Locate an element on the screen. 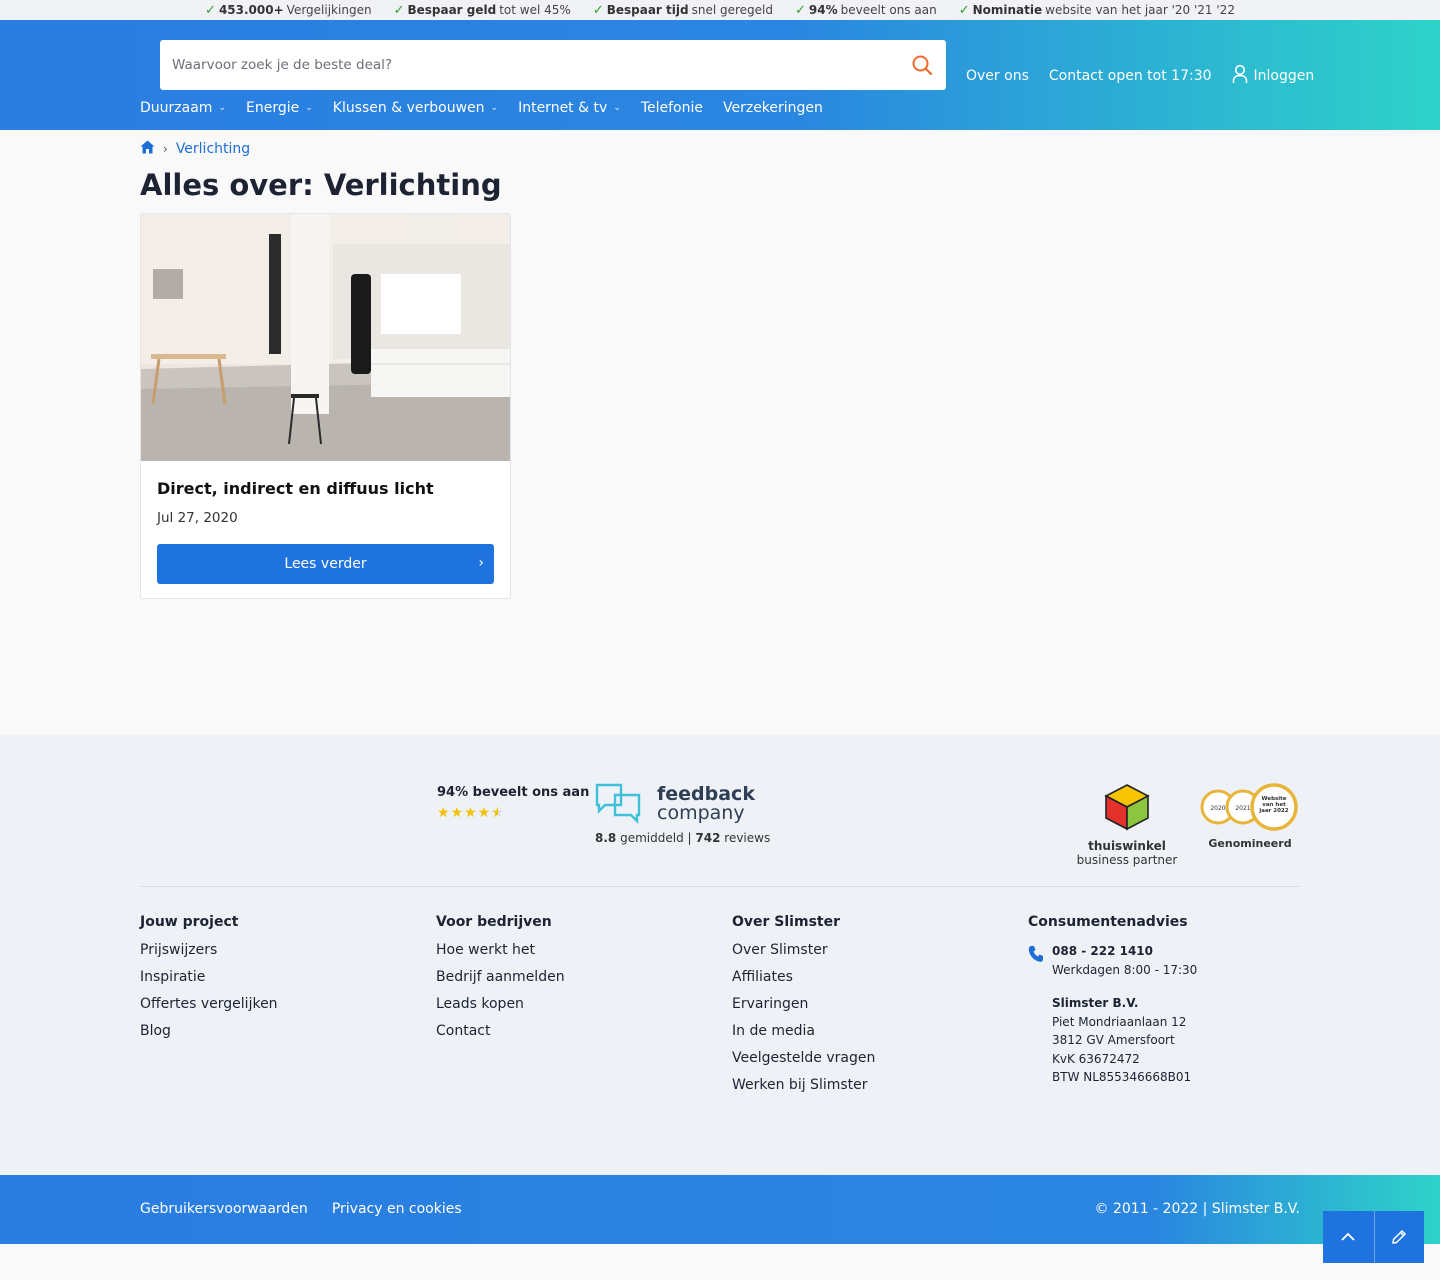  nav-label: Telefonie is located at coordinates (671, 108).